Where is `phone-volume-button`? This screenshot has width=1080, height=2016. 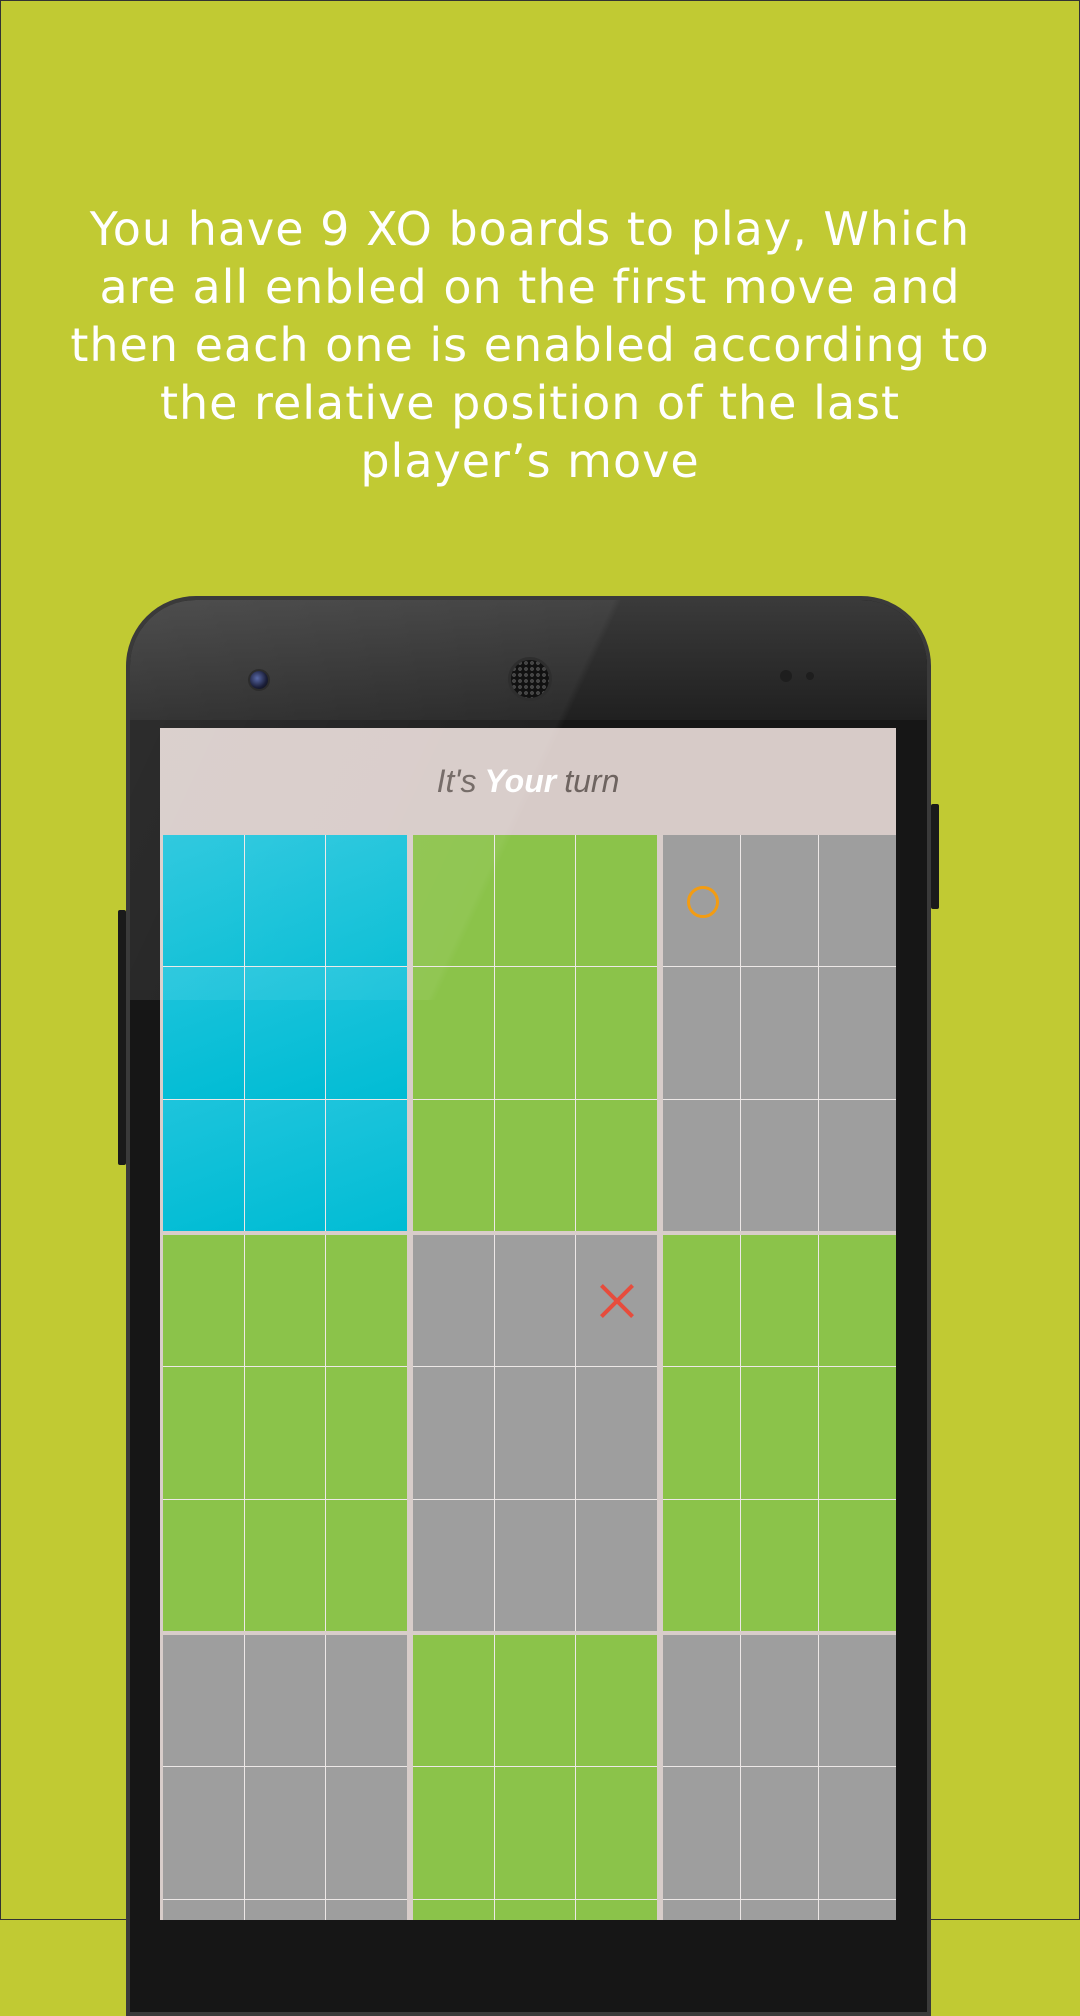
phone-volume-button is located at coordinates (122, 1037).